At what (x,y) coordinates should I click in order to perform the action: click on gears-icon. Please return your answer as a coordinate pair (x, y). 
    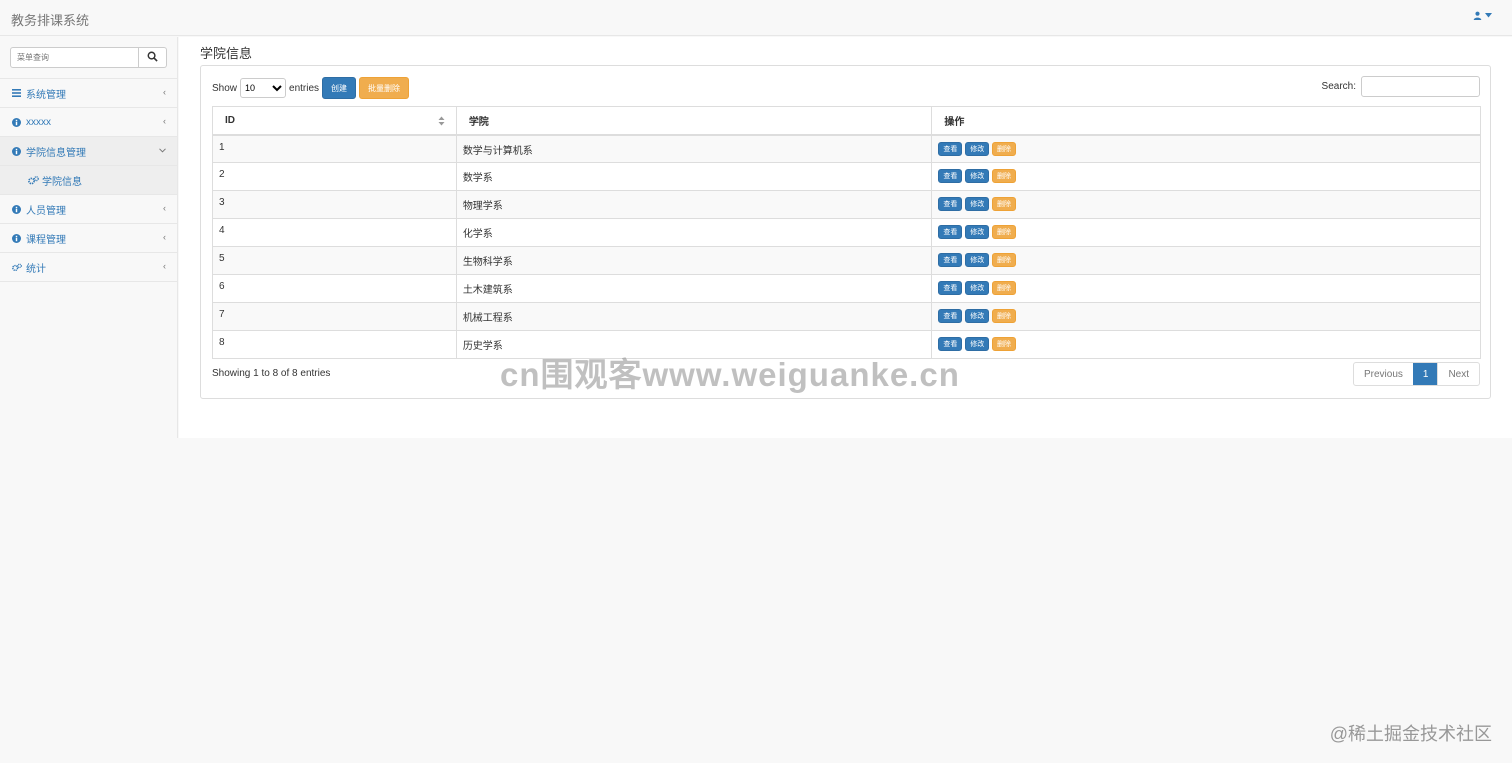
    Looking at the image, I should click on (33, 180).